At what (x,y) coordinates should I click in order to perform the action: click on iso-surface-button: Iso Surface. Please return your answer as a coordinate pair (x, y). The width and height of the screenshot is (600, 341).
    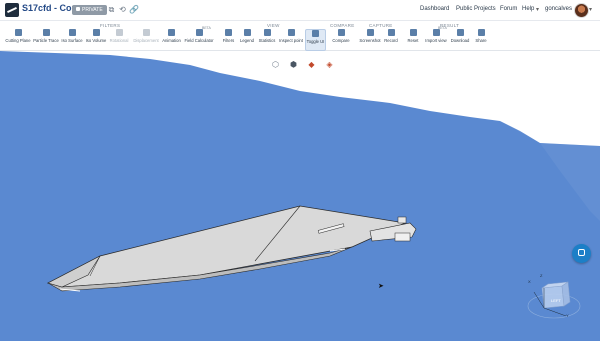
    Looking at the image, I should click on (72, 39).